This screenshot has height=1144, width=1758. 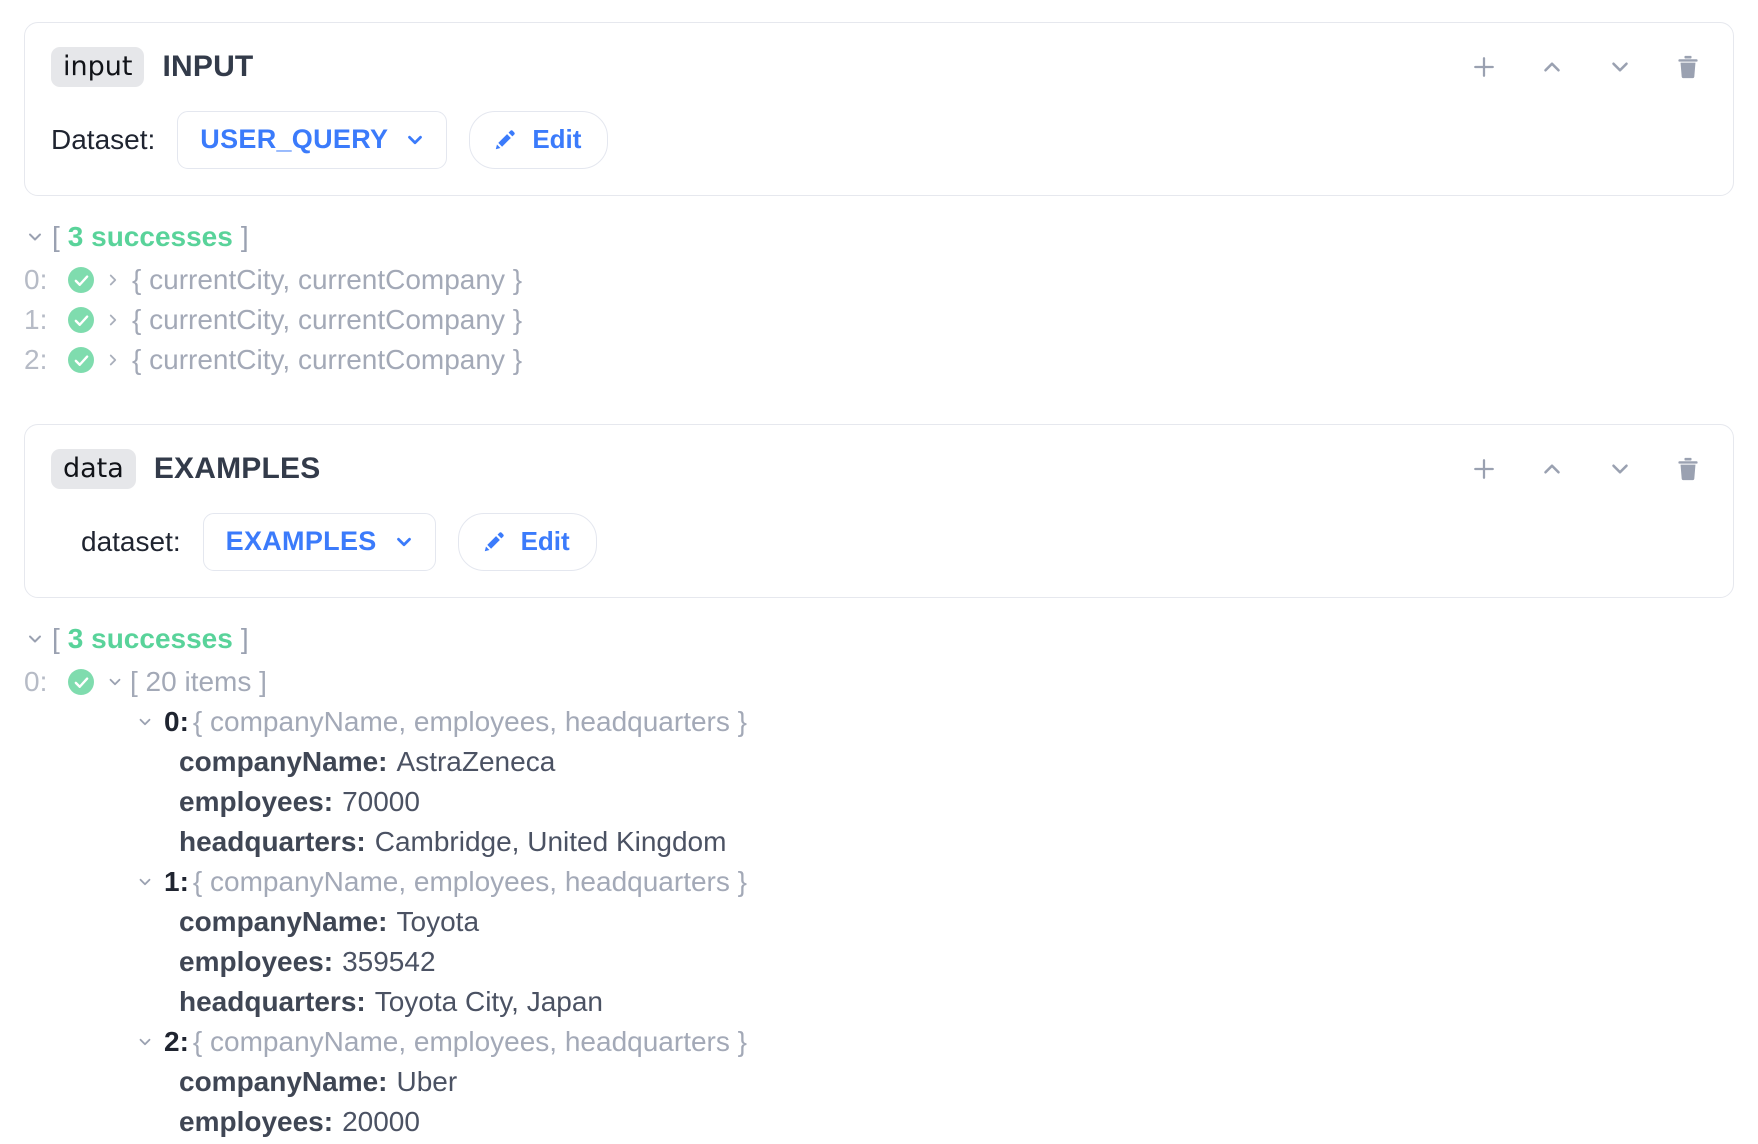 What do you see at coordinates (208, 66) in the screenshot?
I see `input-card-title: INPUT` at bounding box center [208, 66].